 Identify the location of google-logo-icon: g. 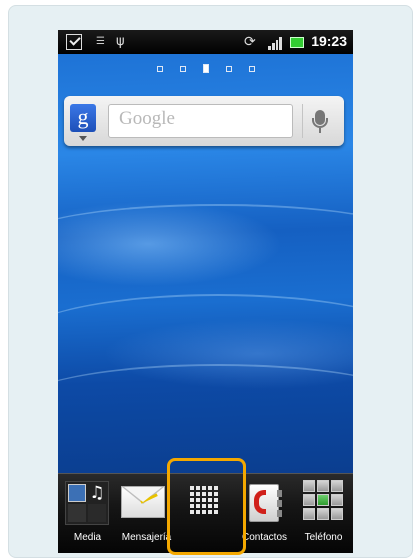
(83, 118).